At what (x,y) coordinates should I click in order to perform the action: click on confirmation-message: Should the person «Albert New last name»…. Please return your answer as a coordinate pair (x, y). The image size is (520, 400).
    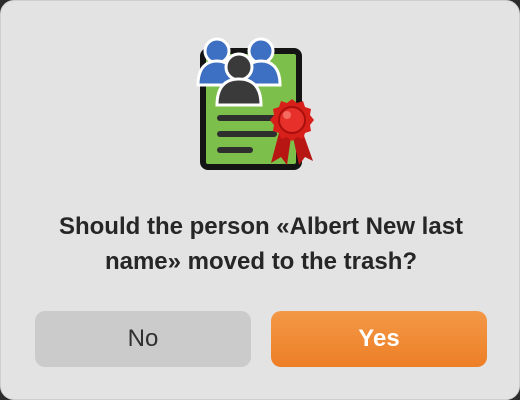
    Looking at the image, I should click on (261, 244).